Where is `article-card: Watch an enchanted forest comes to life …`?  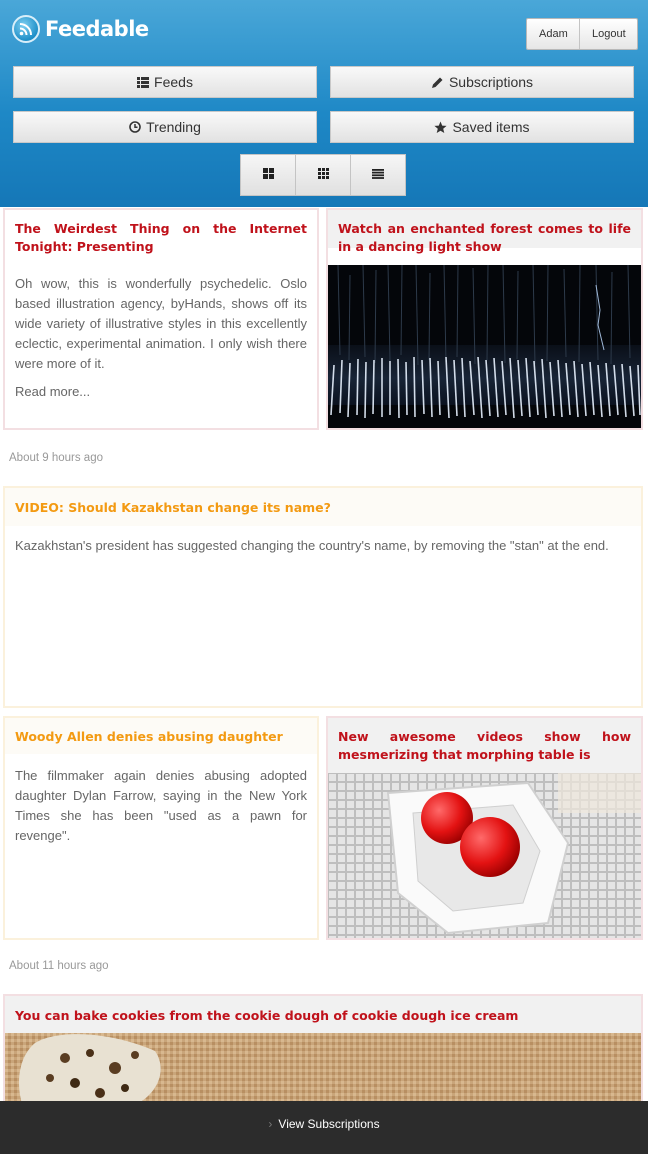 article-card: Watch an enchanted forest comes to life … is located at coordinates (484, 319).